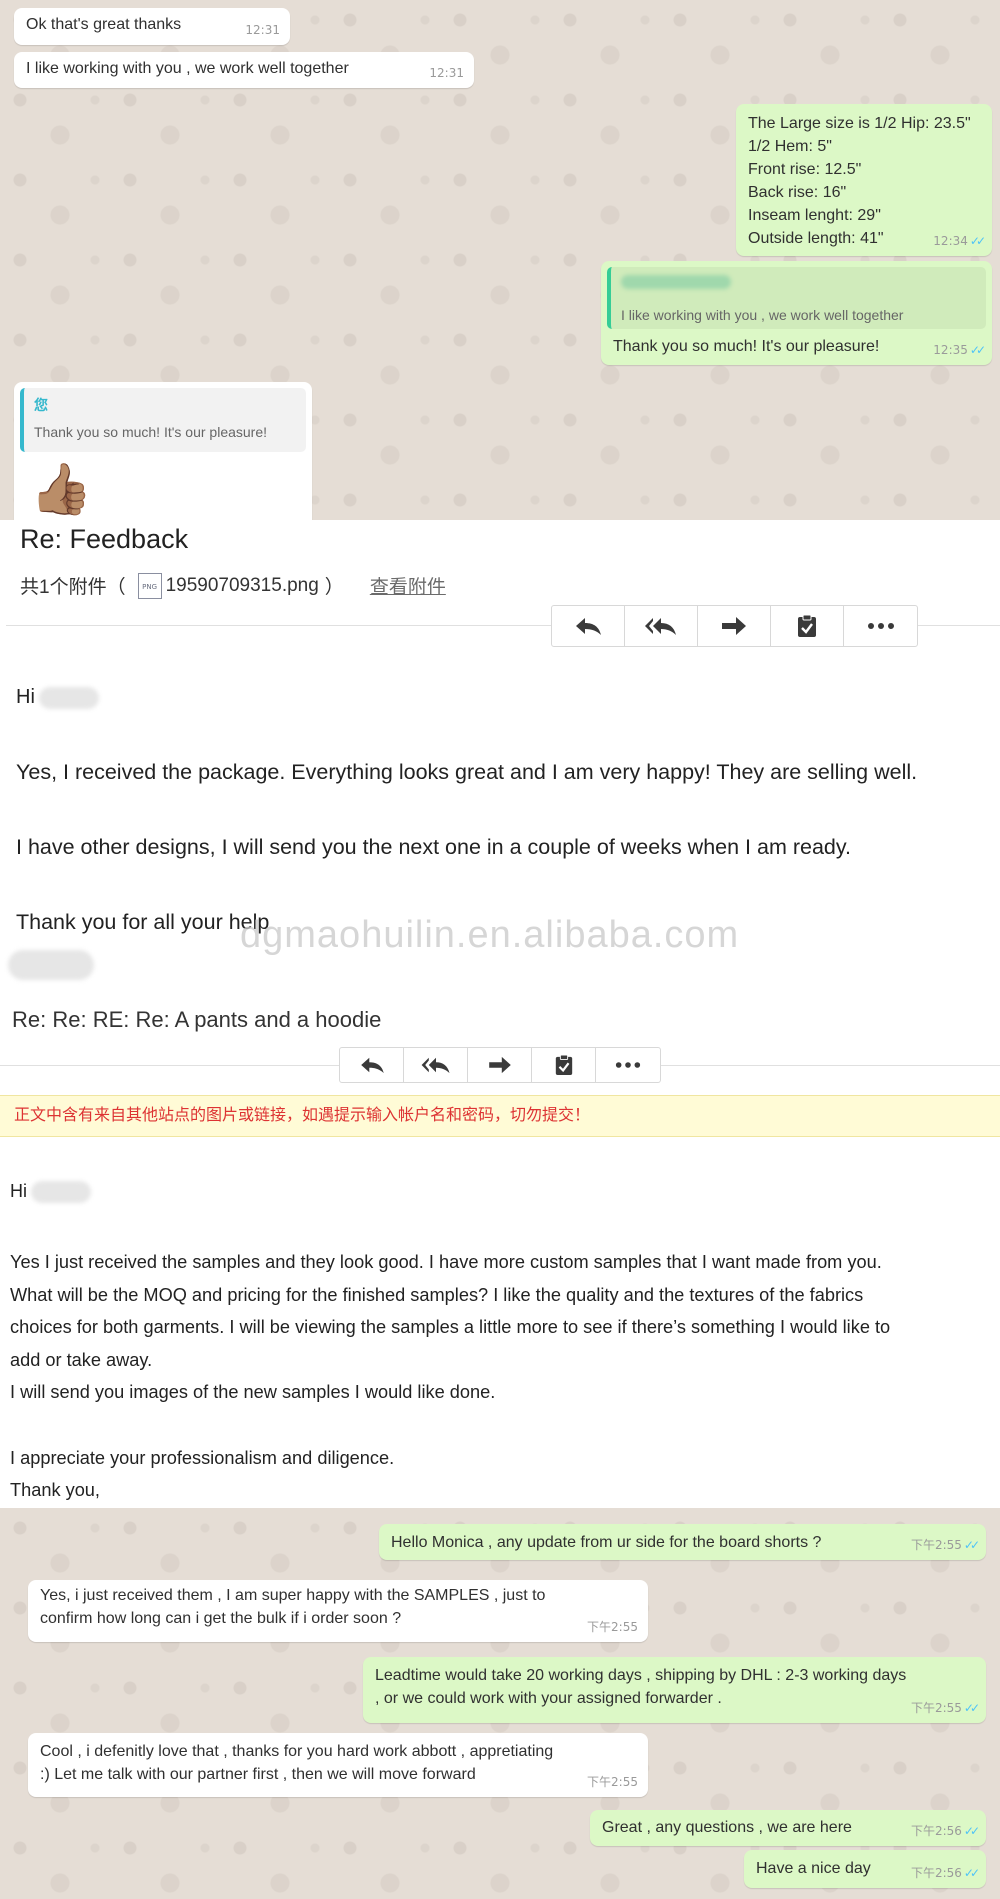 Image resolution: width=1000 pixels, height=1899 pixels. What do you see at coordinates (334, 587) in the screenshot?
I see `attachment-close-paren: ）` at bounding box center [334, 587].